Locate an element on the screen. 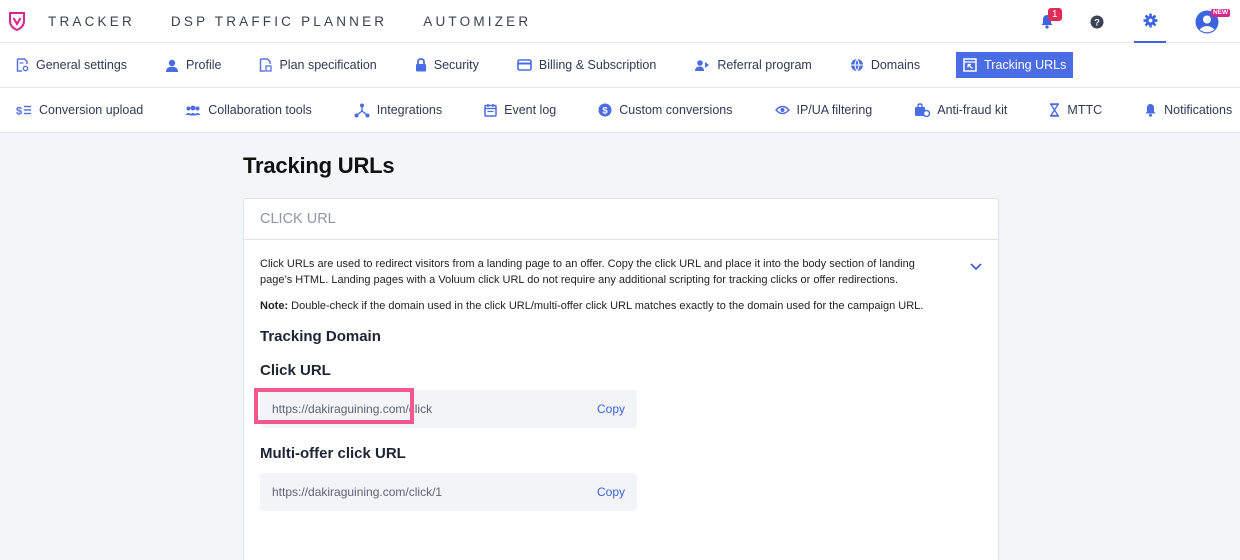  copy-multi-offer-url-button: Copy is located at coordinates (611, 492).